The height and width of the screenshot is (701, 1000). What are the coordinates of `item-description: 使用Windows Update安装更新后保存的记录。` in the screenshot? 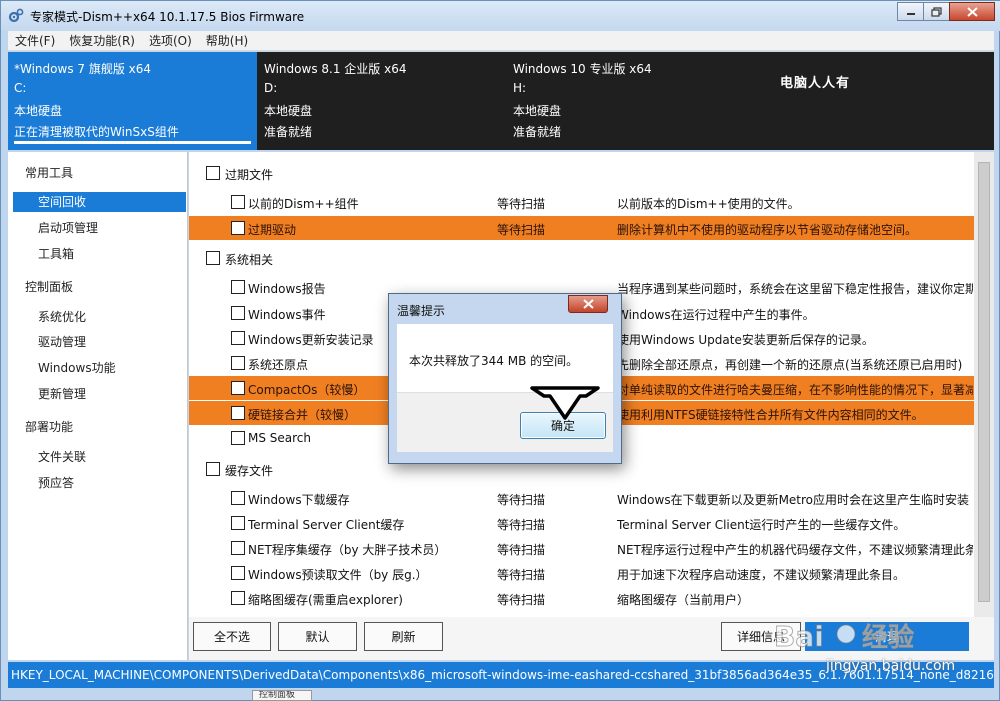 It's located at (745, 340).